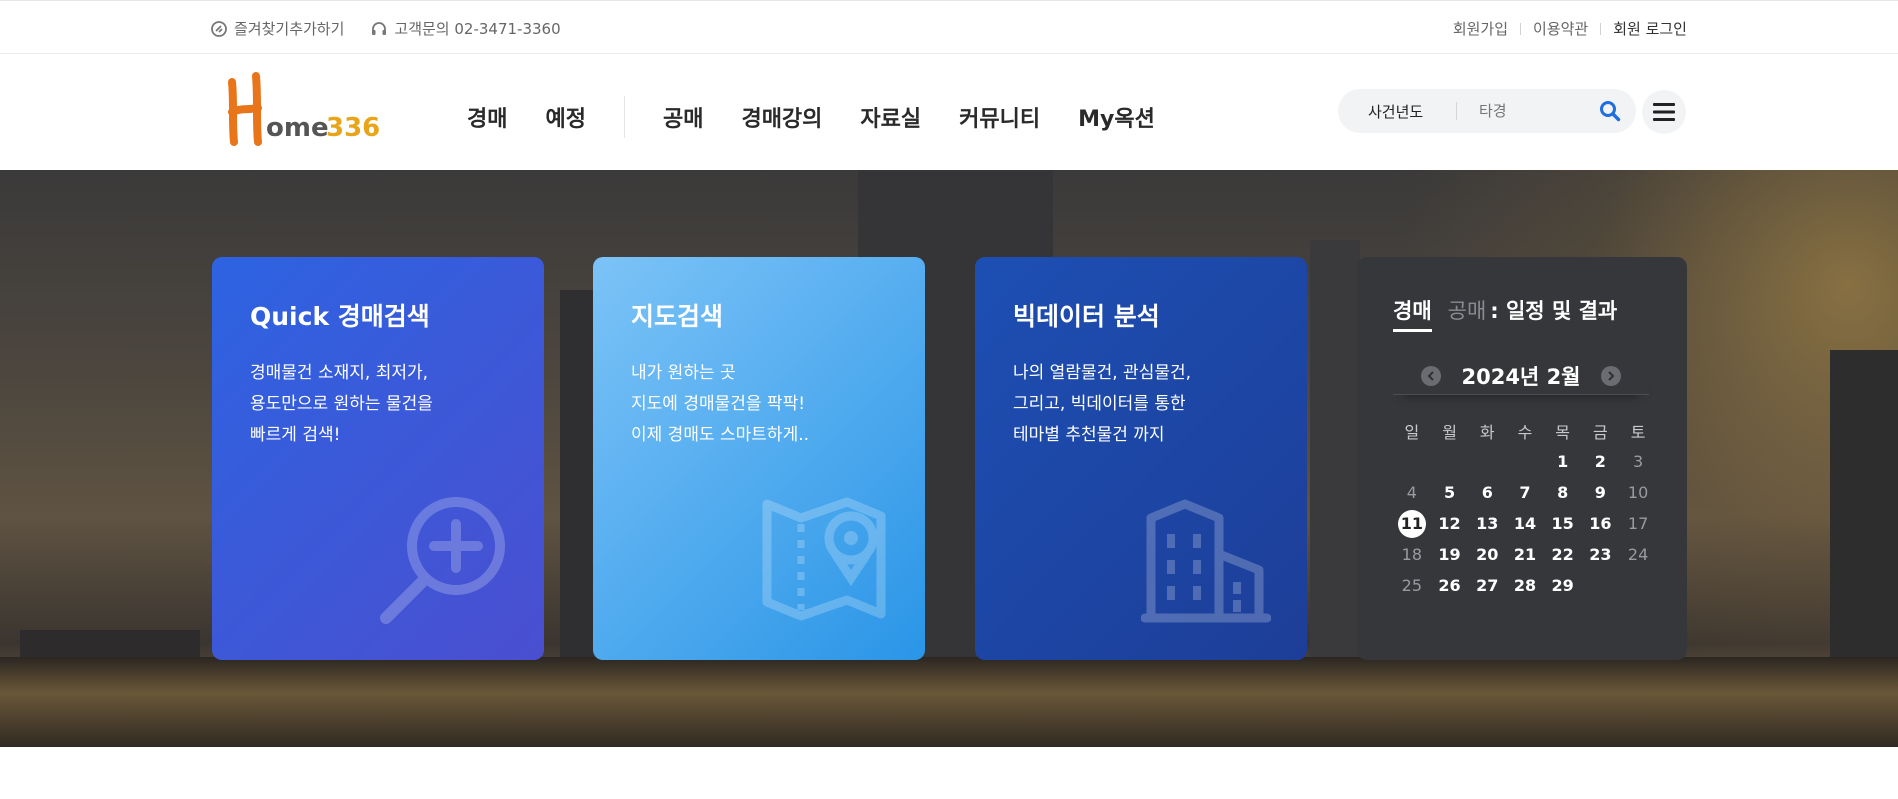 This screenshot has height=799, width=1898. What do you see at coordinates (1560, 28) in the screenshot?
I see `terms-link: 이용약관` at bounding box center [1560, 28].